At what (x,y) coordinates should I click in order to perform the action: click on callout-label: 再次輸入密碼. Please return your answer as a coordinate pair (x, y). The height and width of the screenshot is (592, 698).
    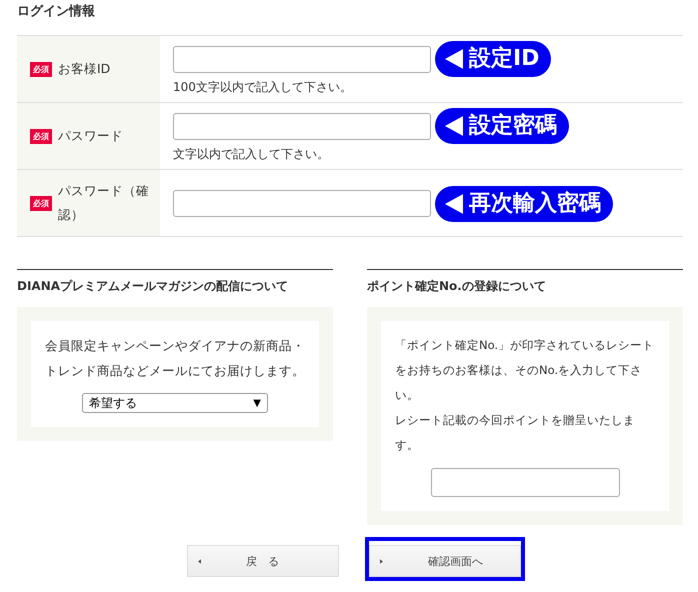
    Looking at the image, I should click on (524, 204).